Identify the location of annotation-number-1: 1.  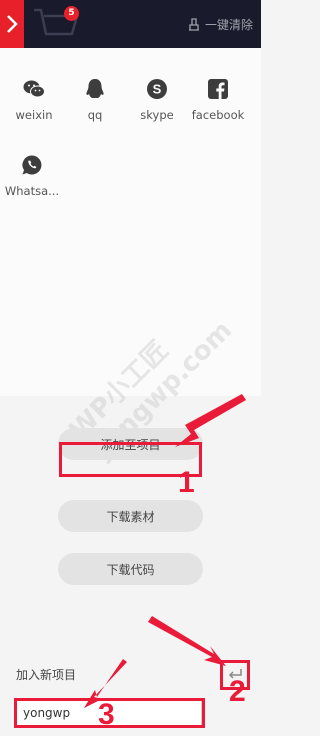
(186, 482).